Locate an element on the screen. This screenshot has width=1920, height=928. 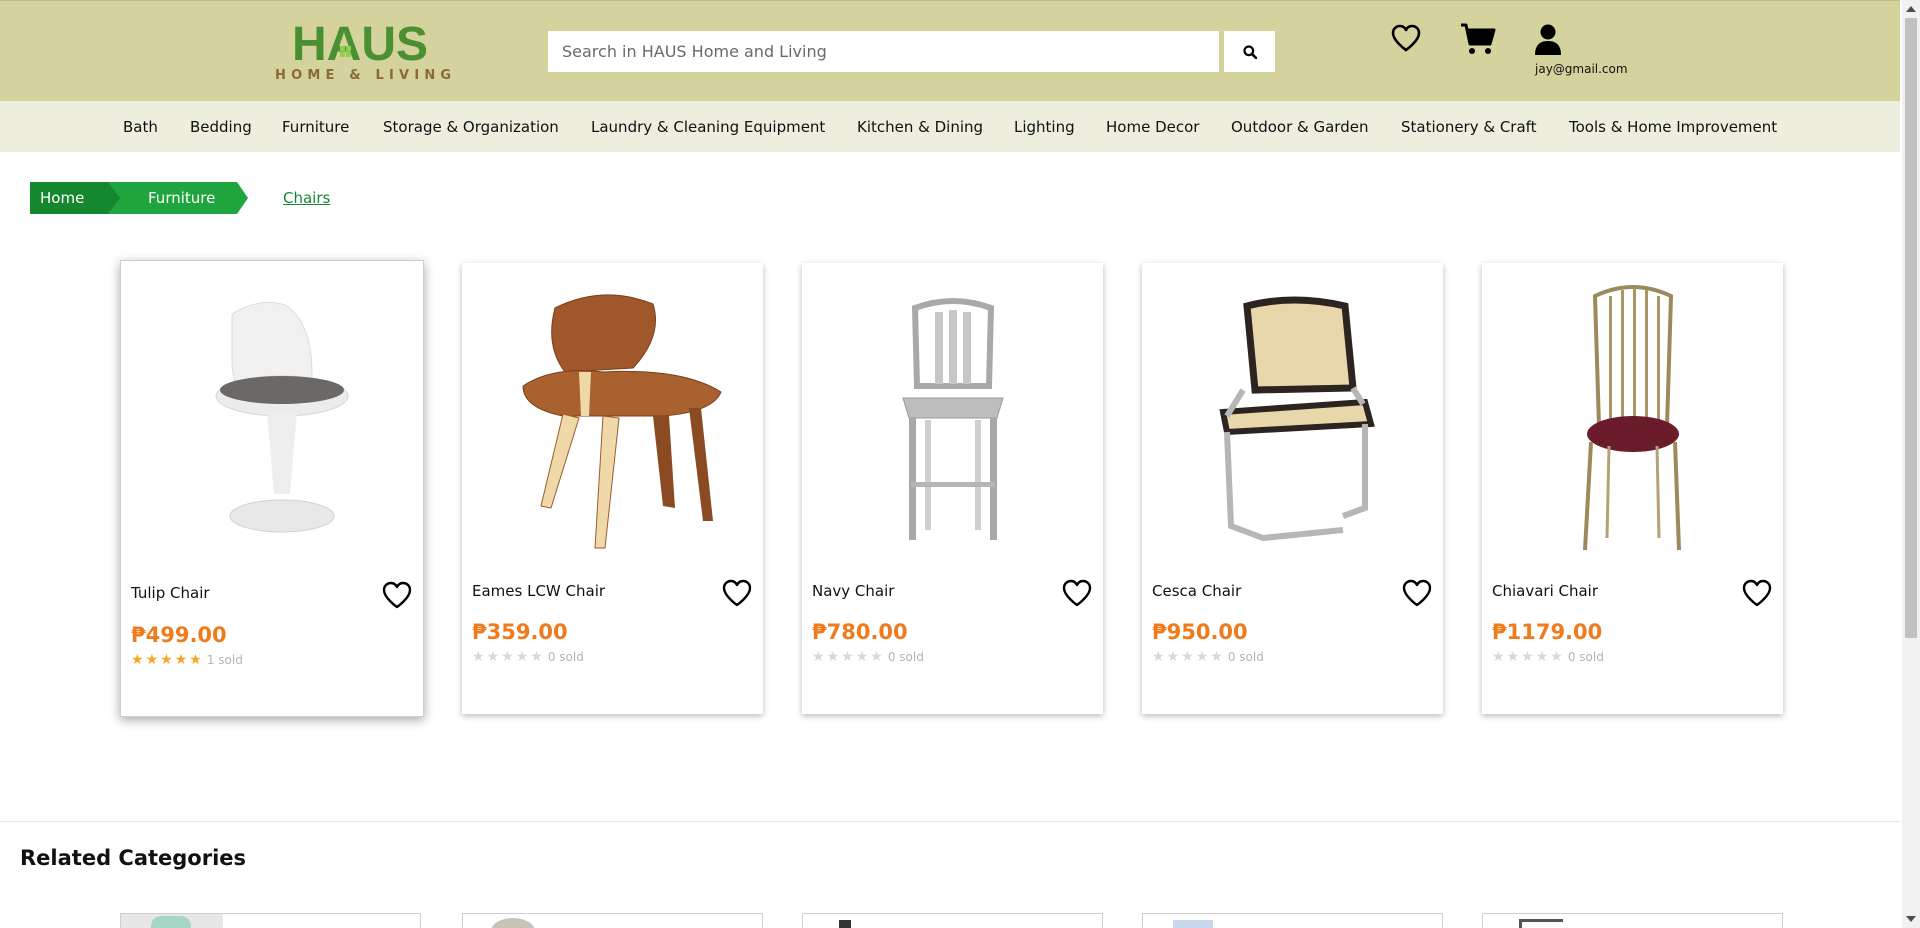
nav-item-storage: Storage & Organization is located at coordinates (471, 127).